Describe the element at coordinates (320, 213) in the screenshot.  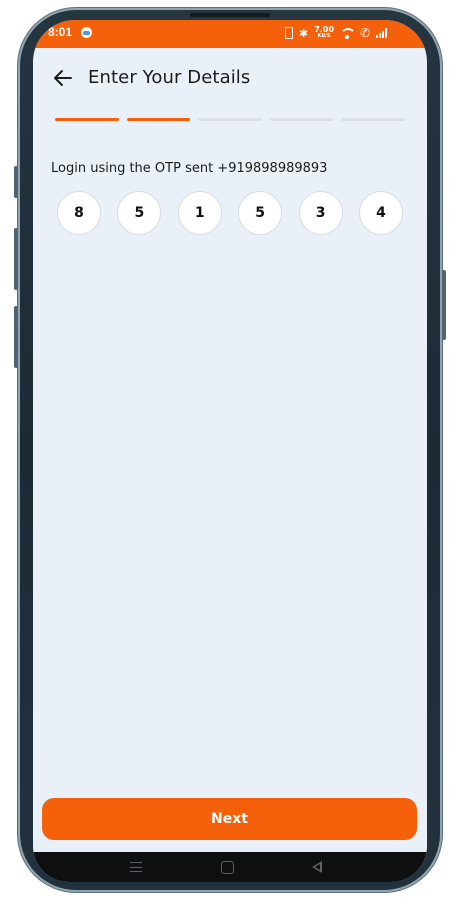
I see `otp-digit-5: 3` at that location.